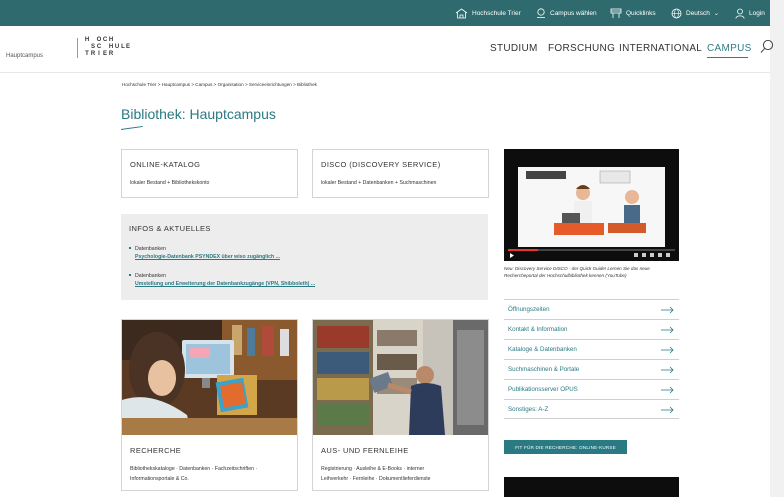 The image size is (784, 497). Describe the element at coordinates (581, 48) in the screenshot. I see `nav-forschung: FORSCHUNG` at that location.